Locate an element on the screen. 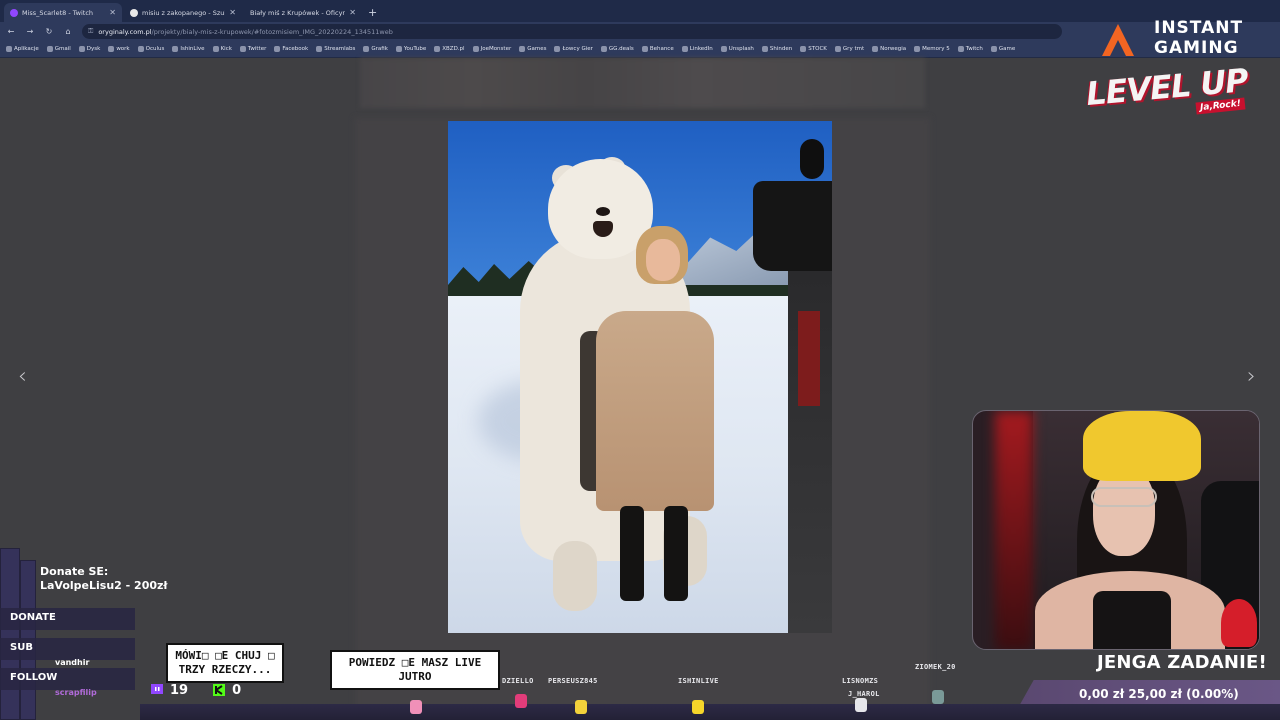 This screenshot has width=1280, height=720. tab-search: misiu z zakopanego - Szukaj w ✕ is located at coordinates (183, 12).